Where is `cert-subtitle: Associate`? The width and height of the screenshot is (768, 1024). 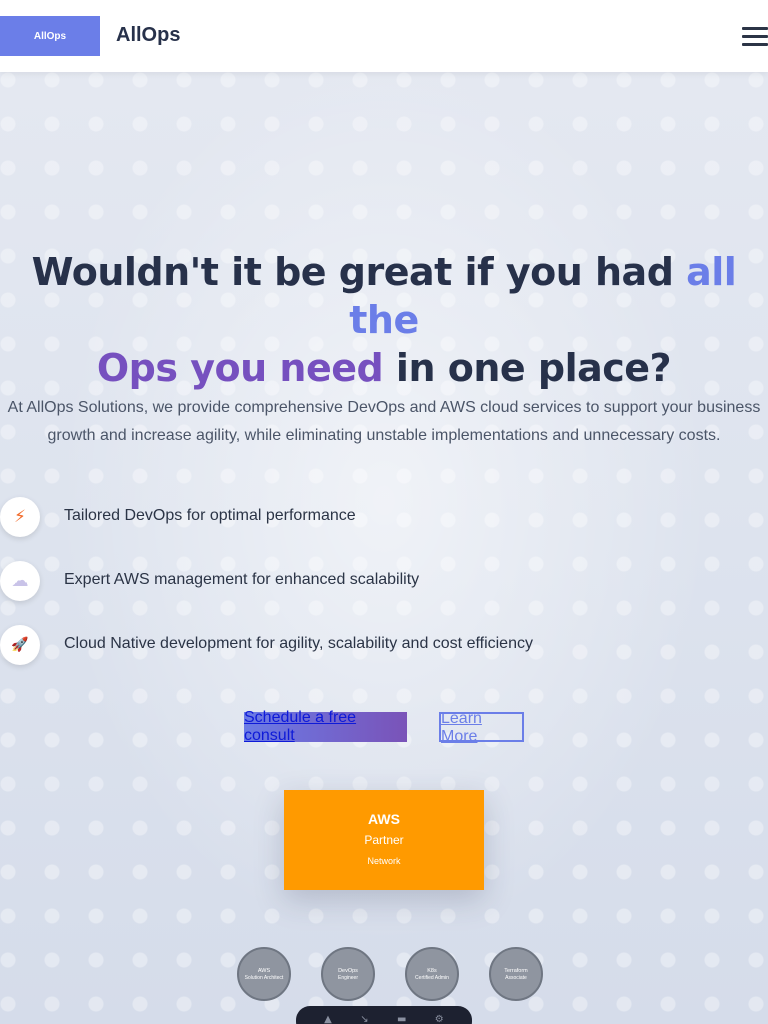 cert-subtitle: Associate is located at coordinates (516, 977).